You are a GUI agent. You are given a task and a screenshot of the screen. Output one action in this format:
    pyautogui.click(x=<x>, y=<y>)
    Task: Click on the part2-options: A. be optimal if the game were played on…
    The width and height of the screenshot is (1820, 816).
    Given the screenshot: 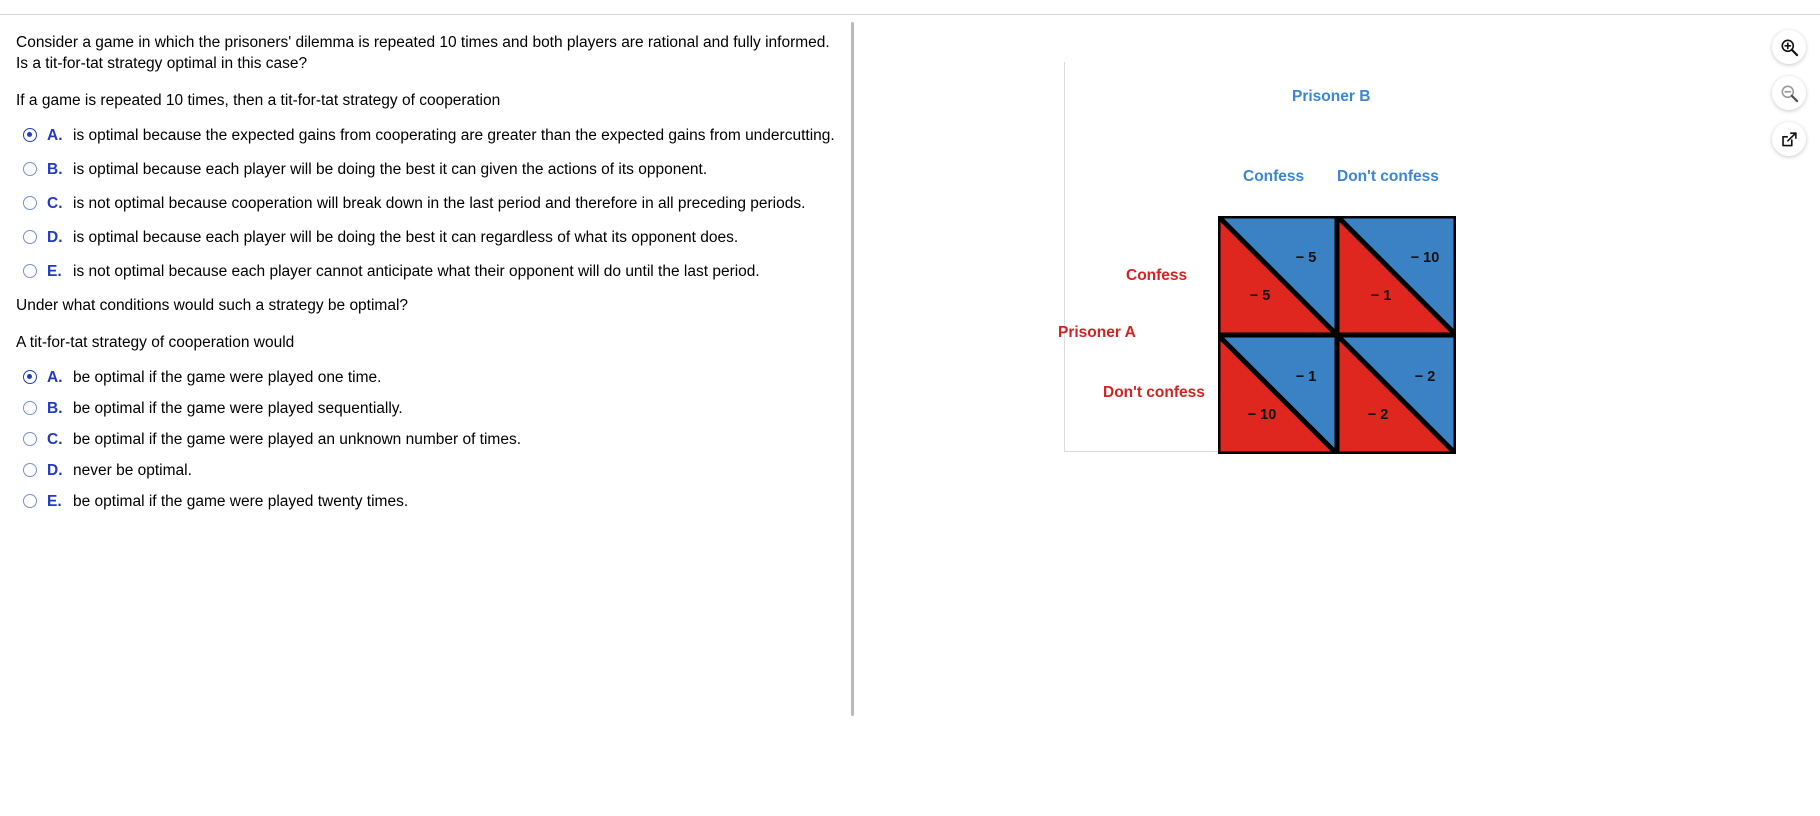 What is the action you would take?
    pyautogui.click(x=430, y=439)
    